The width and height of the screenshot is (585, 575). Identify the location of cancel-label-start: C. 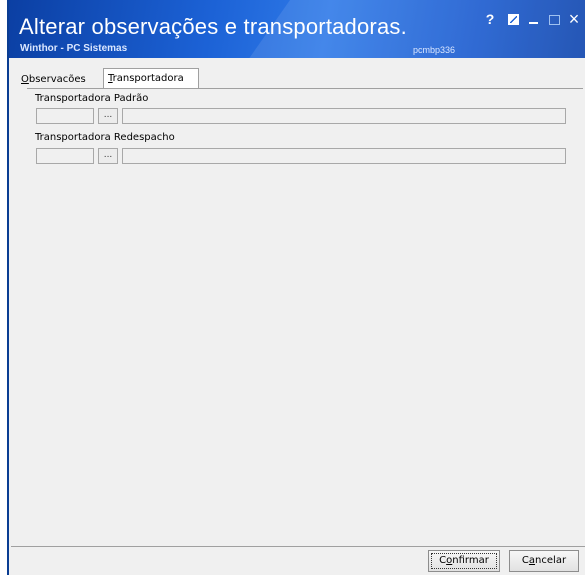
(525, 560).